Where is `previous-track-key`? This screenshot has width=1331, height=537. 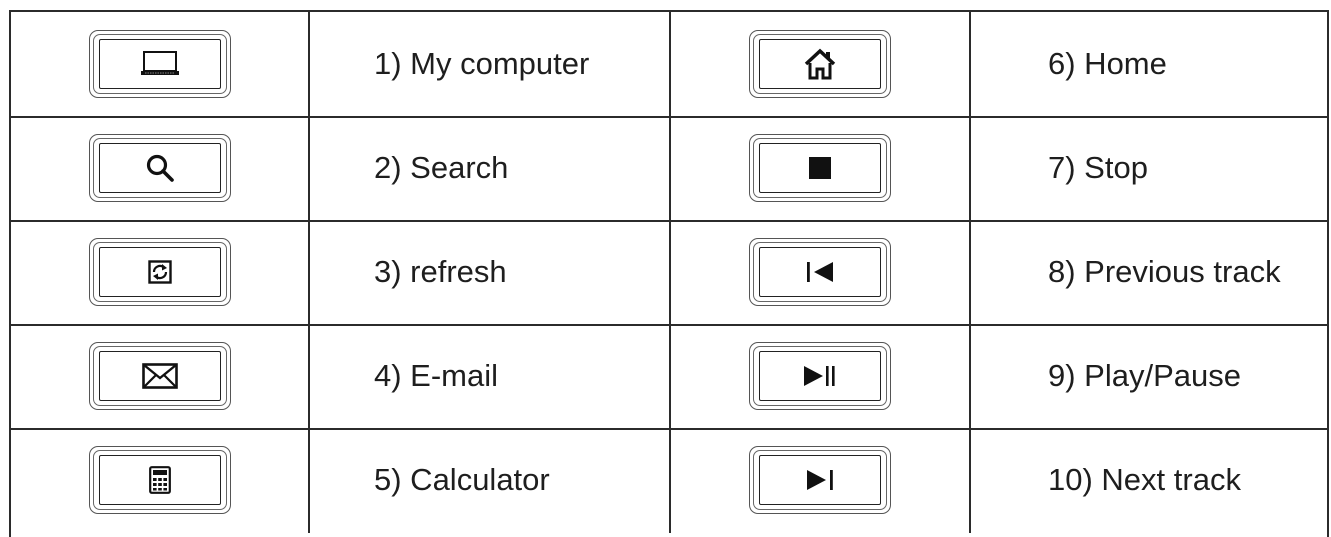
previous-track-key is located at coordinates (820, 272).